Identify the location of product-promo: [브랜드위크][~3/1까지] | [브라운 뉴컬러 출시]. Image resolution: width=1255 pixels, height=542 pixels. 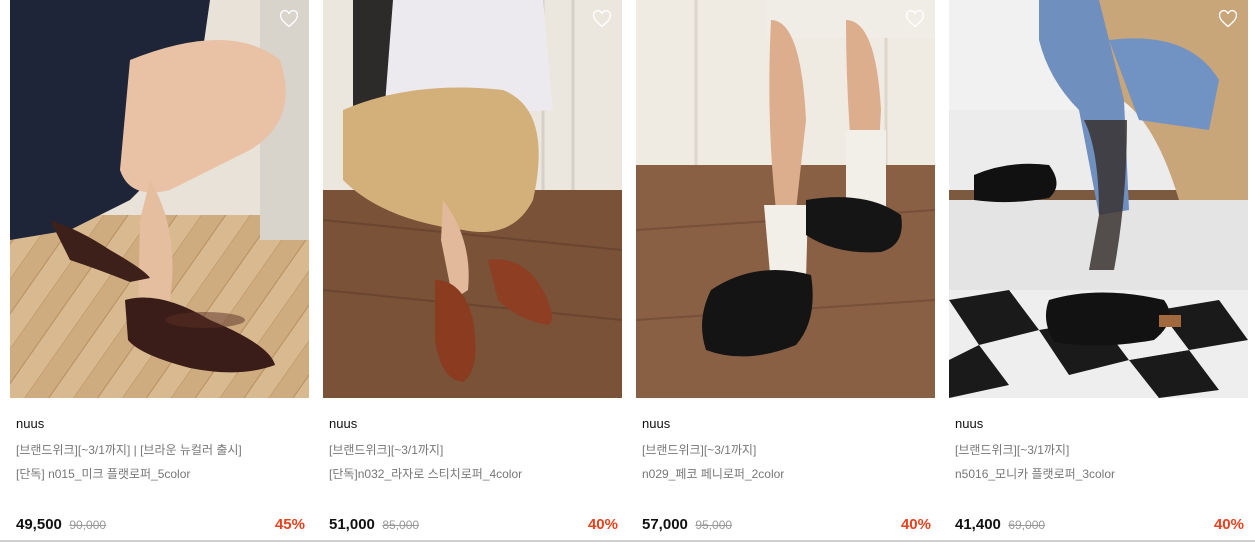
(129, 449).